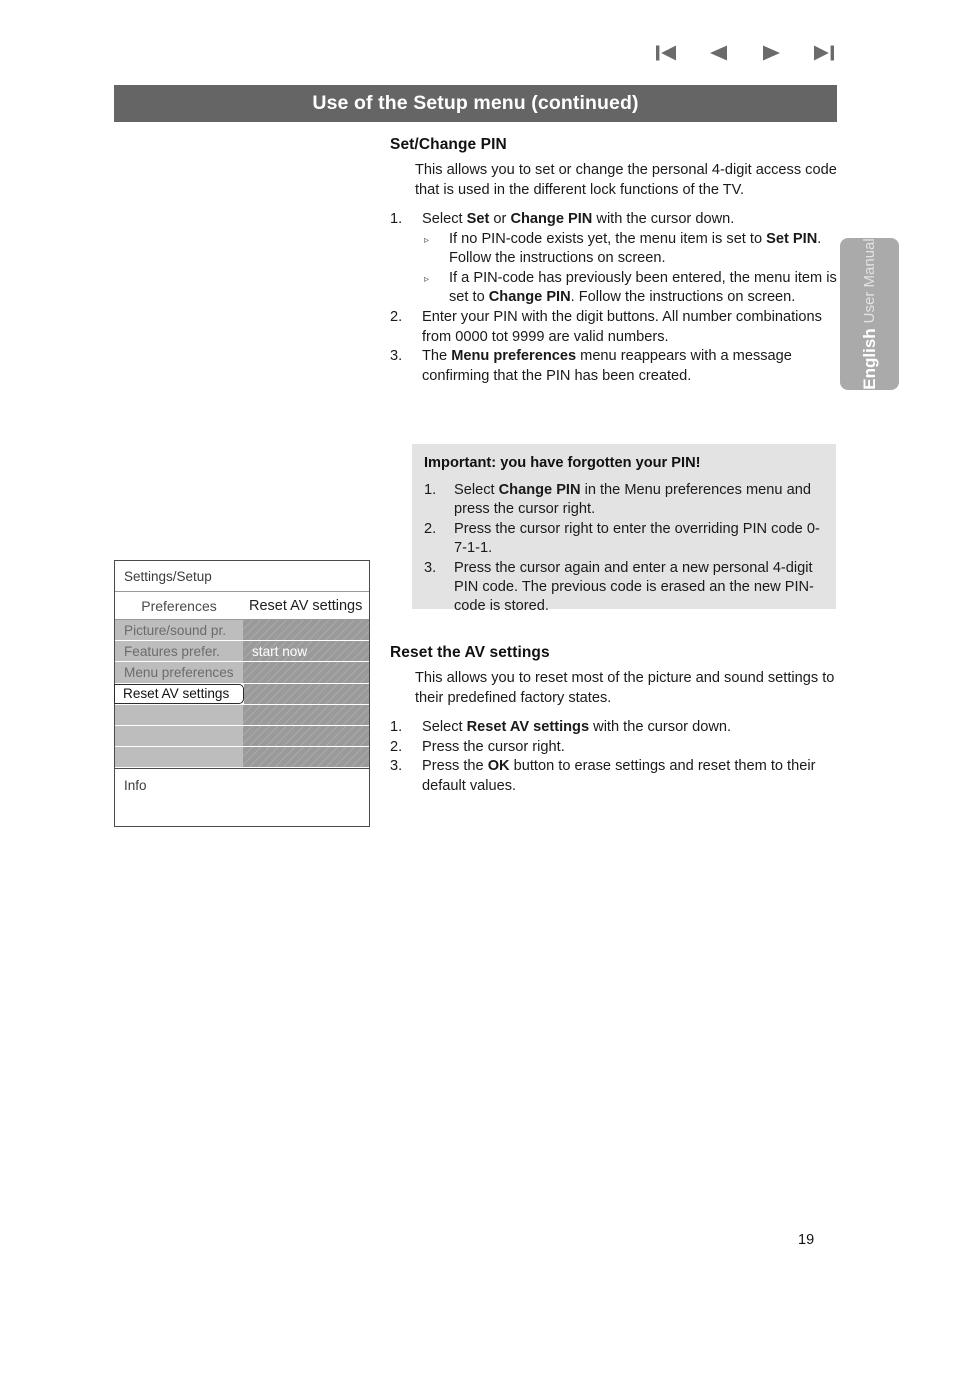 The image size is (954, 1378). I want to click on previous-page-icon, so click(719, 53).